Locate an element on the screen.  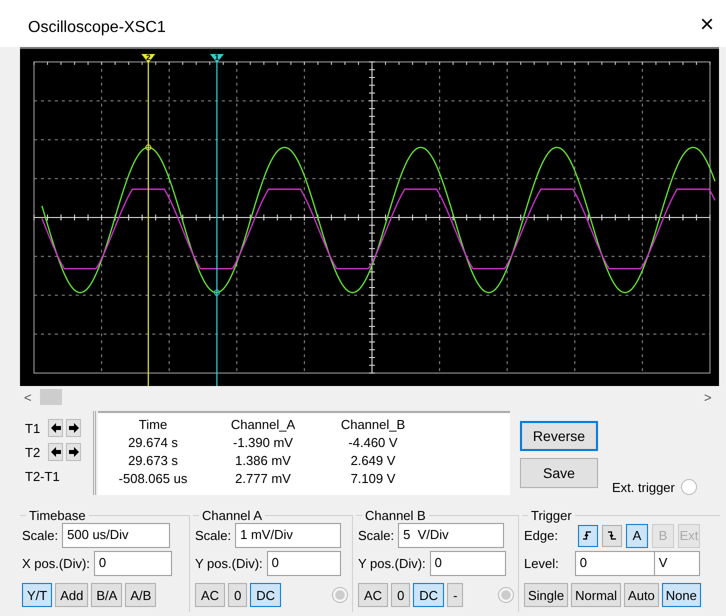
cursor-name: T1 is located at coordinates (33, 428).